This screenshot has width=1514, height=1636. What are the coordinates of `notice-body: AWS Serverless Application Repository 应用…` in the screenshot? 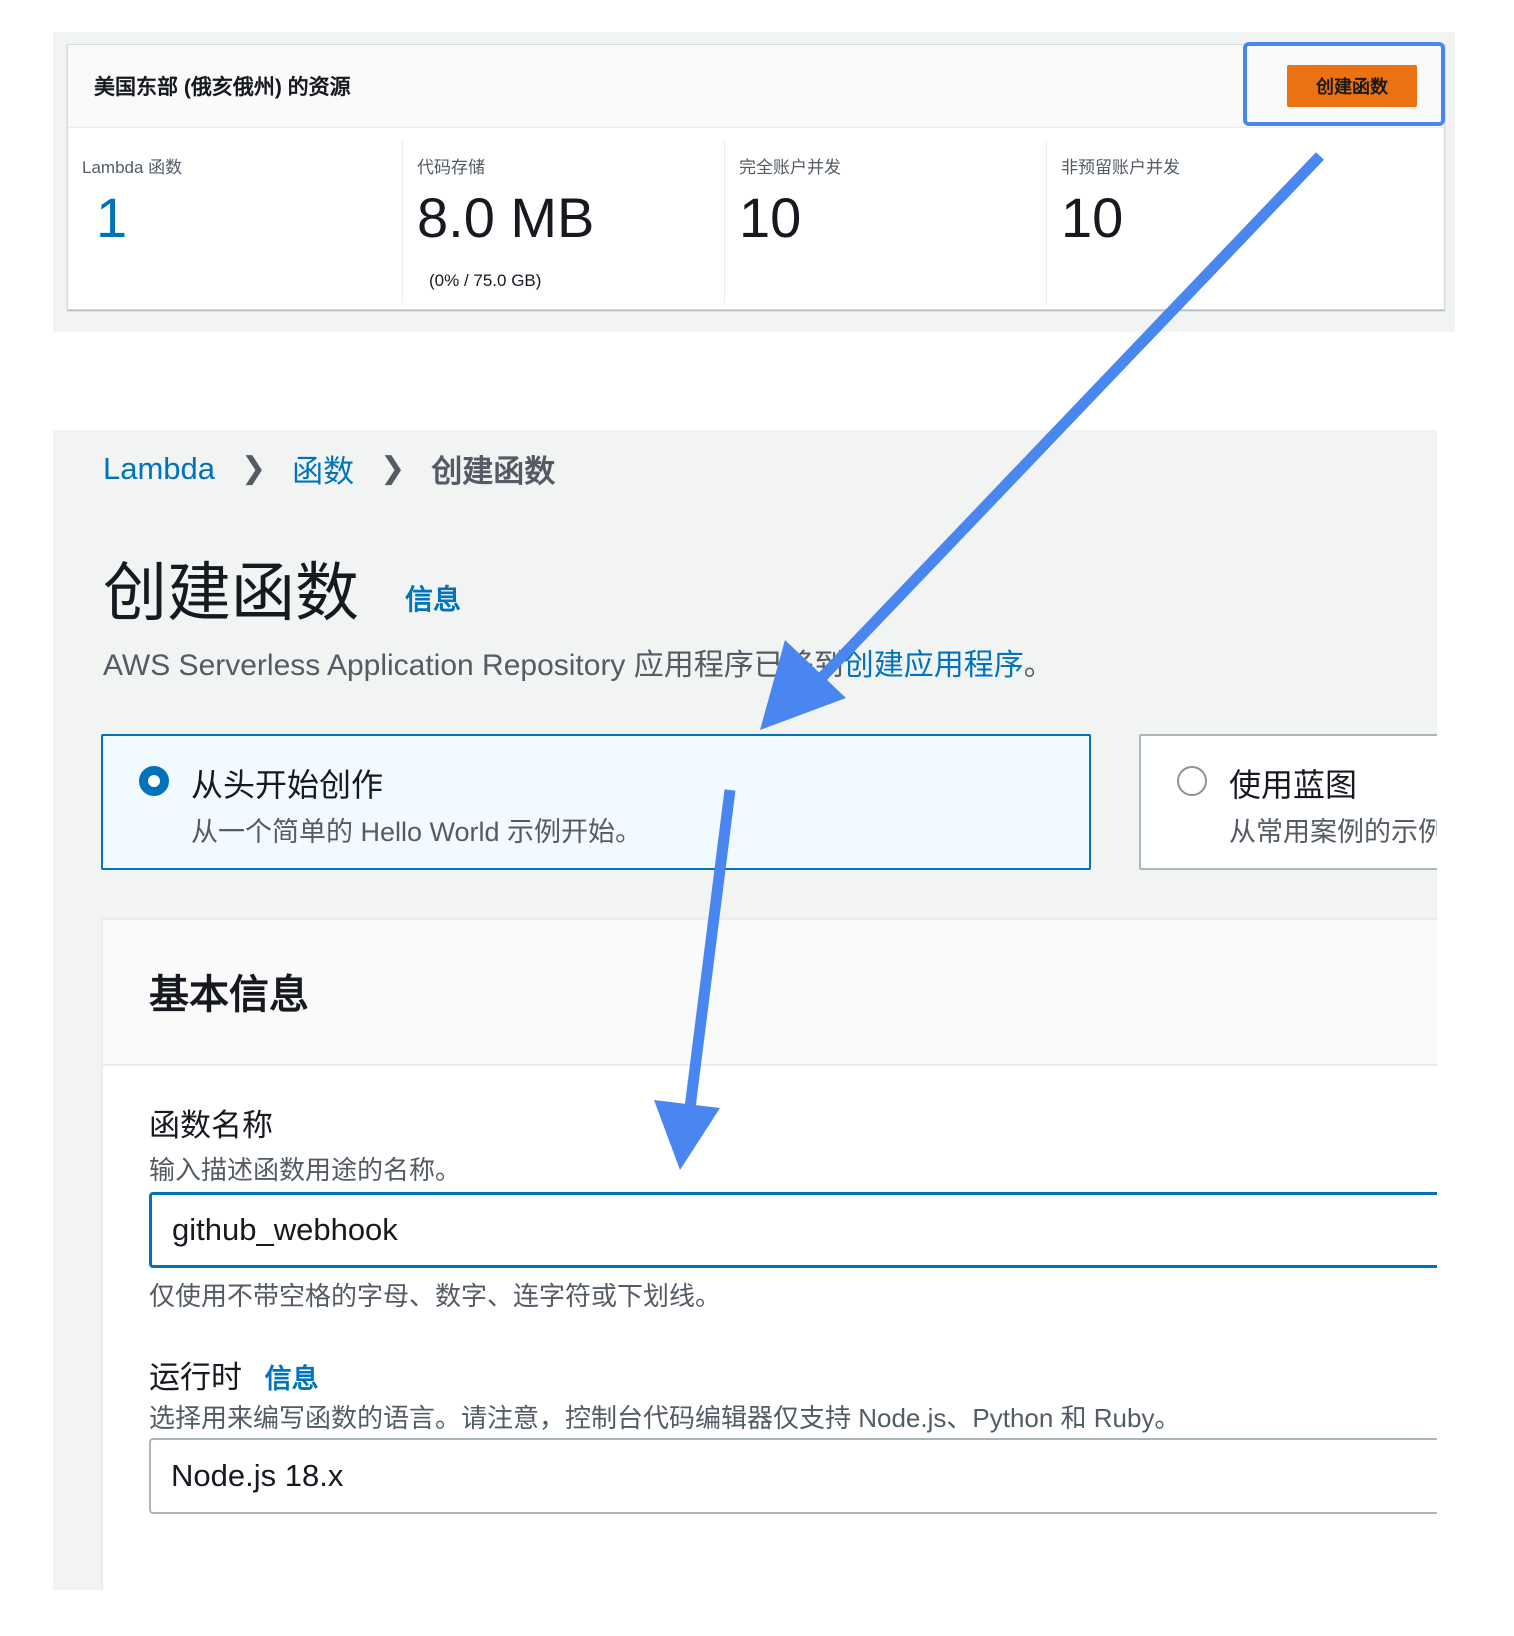 It's located at (473, 665).